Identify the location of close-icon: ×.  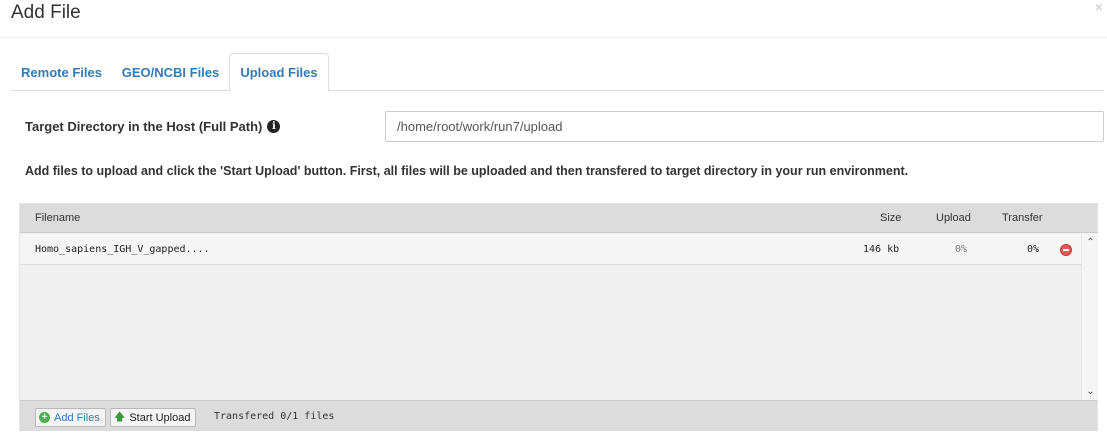
(1099, 7).